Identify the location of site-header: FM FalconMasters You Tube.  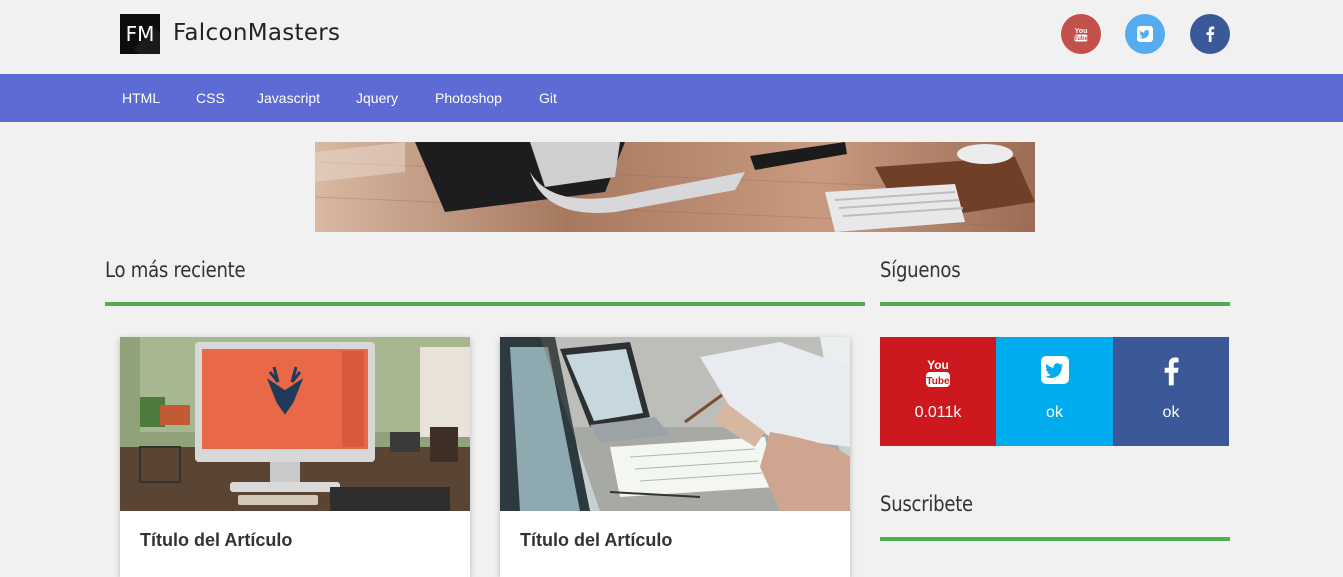
(671, 37).